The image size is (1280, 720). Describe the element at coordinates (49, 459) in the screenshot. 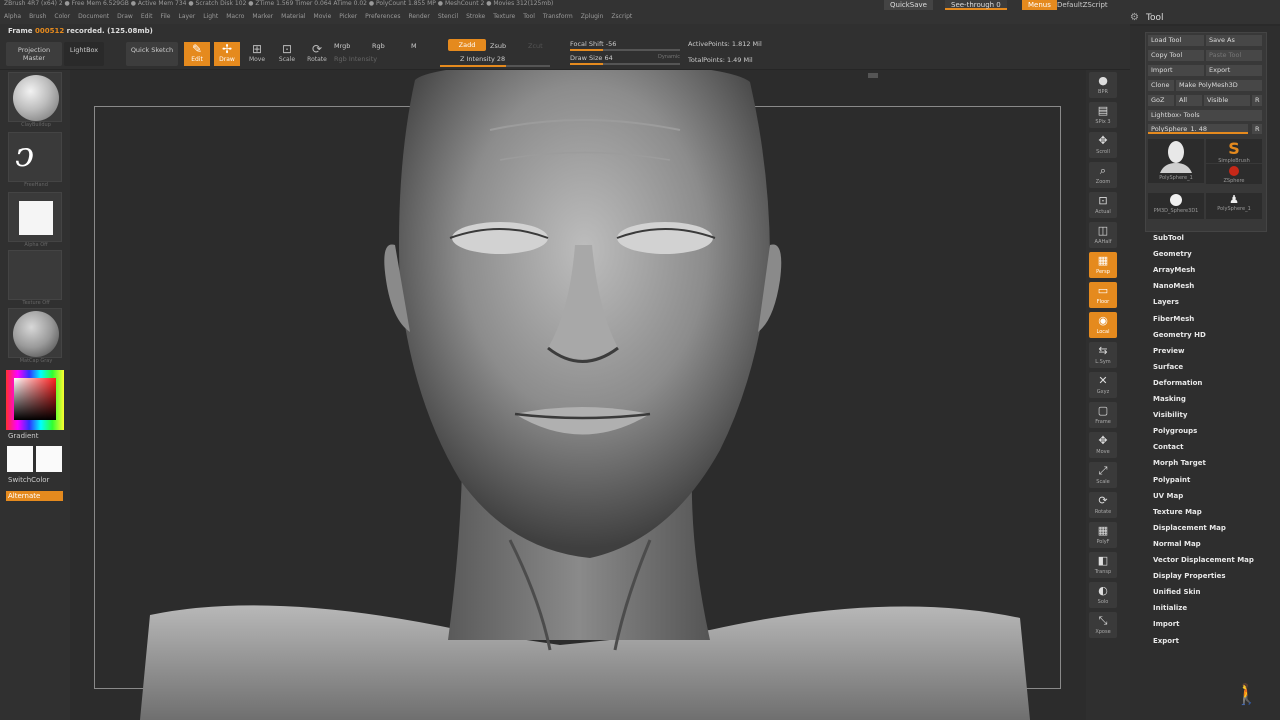

I see `secondary-color-swatch` at that location.